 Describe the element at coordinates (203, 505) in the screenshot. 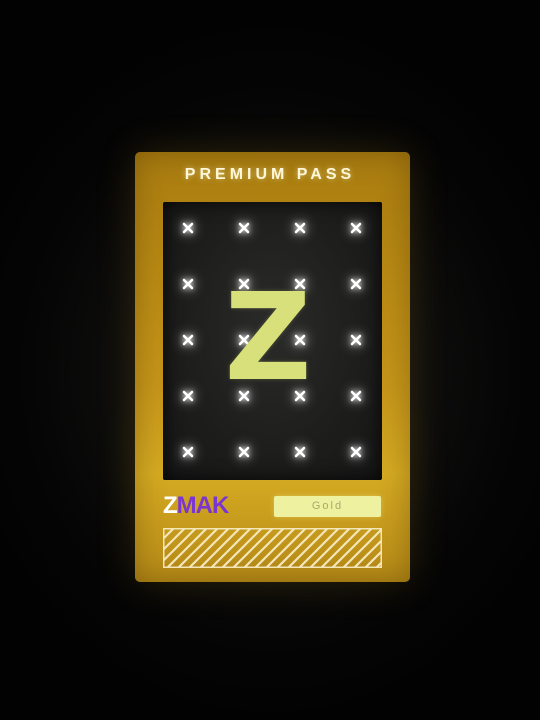

I see `brand-logo-part2: MAK` at that location.